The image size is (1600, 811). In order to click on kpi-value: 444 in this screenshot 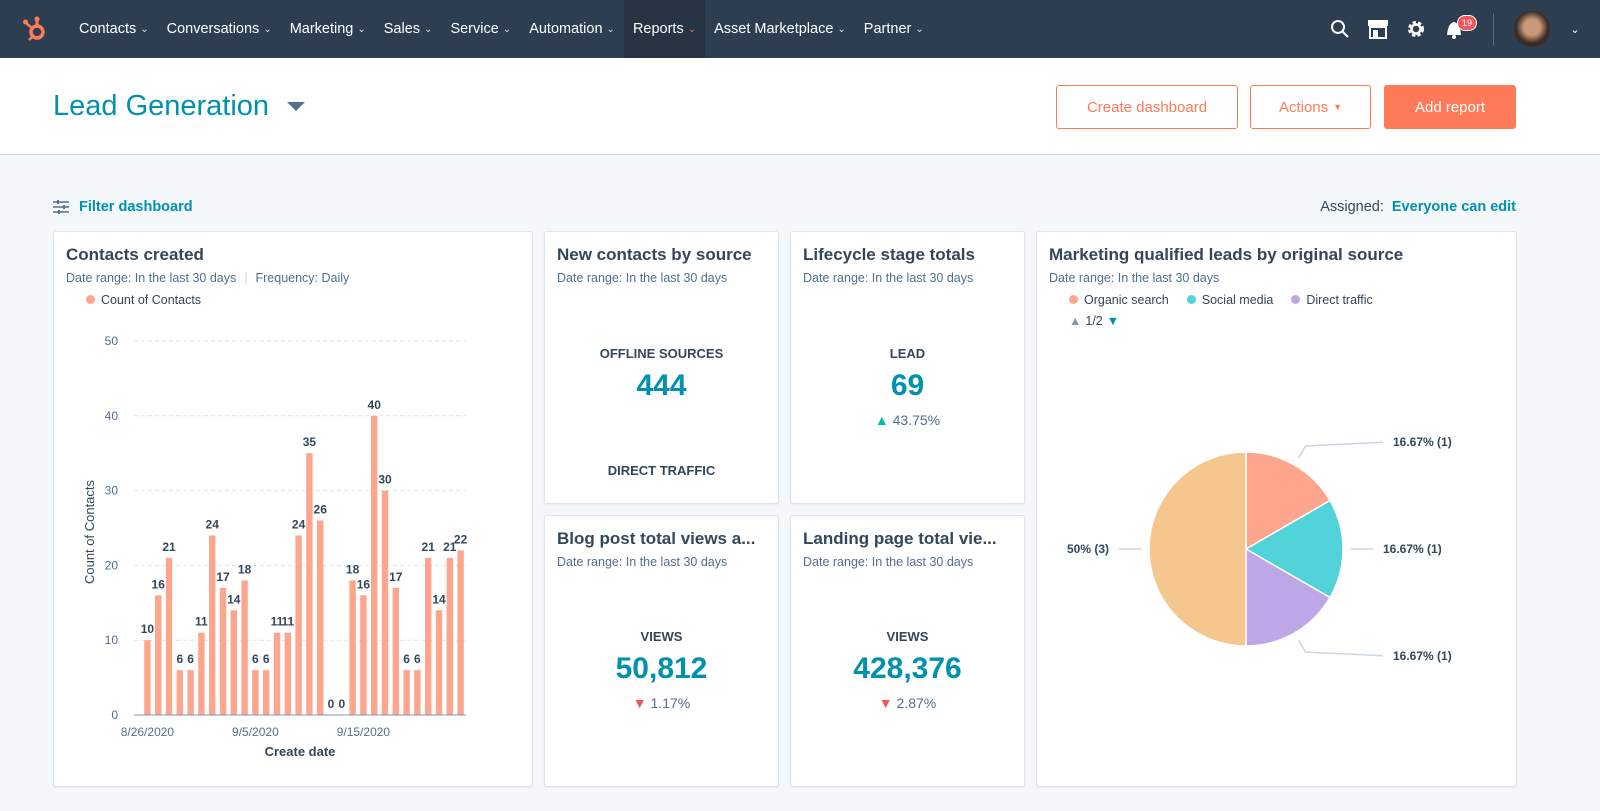, I will do `click(661, 385)`.